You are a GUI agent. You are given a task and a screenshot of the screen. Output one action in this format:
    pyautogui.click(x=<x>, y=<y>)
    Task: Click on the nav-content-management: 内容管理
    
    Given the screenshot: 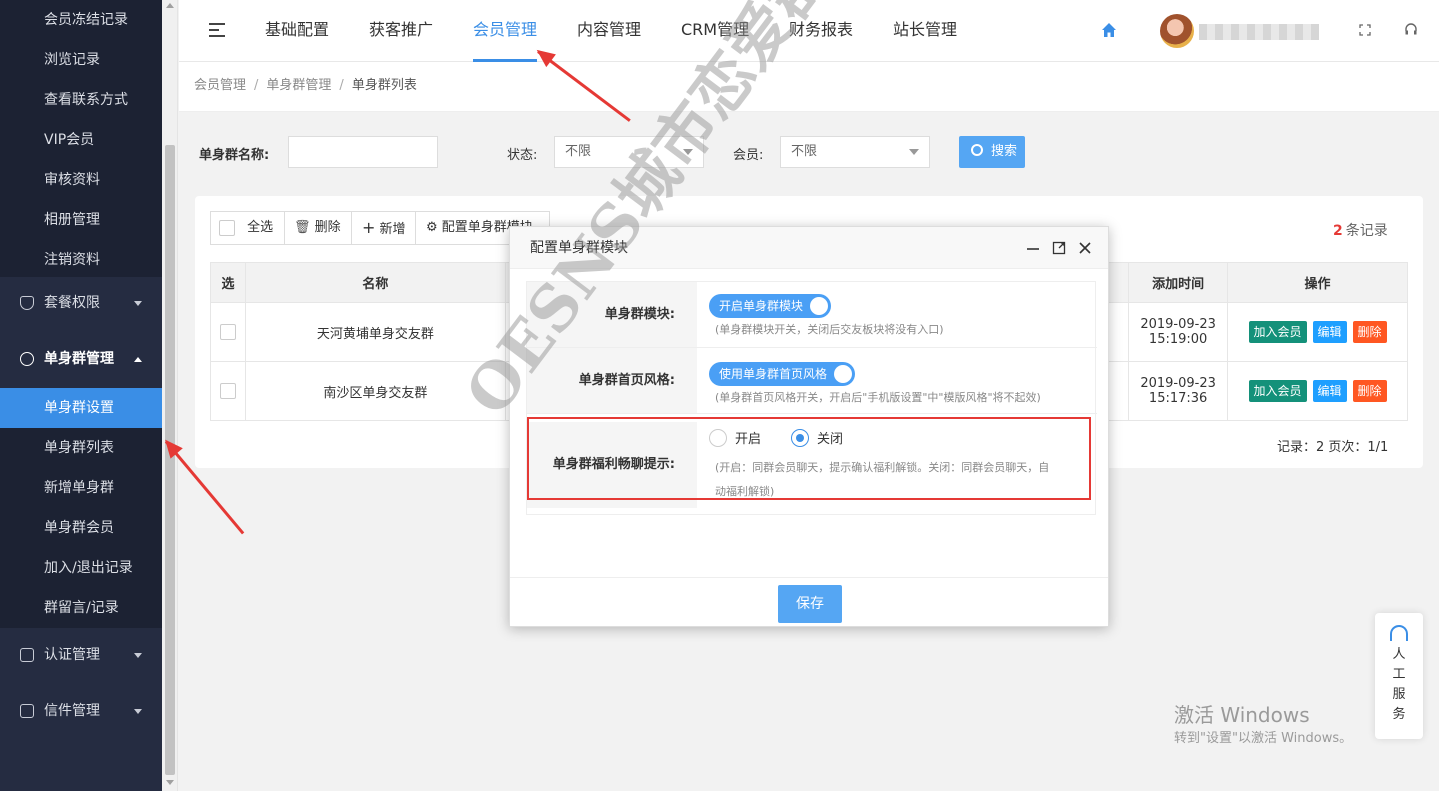 What is the action you would take?
    pyautogui.click(x=609, y=31)
    